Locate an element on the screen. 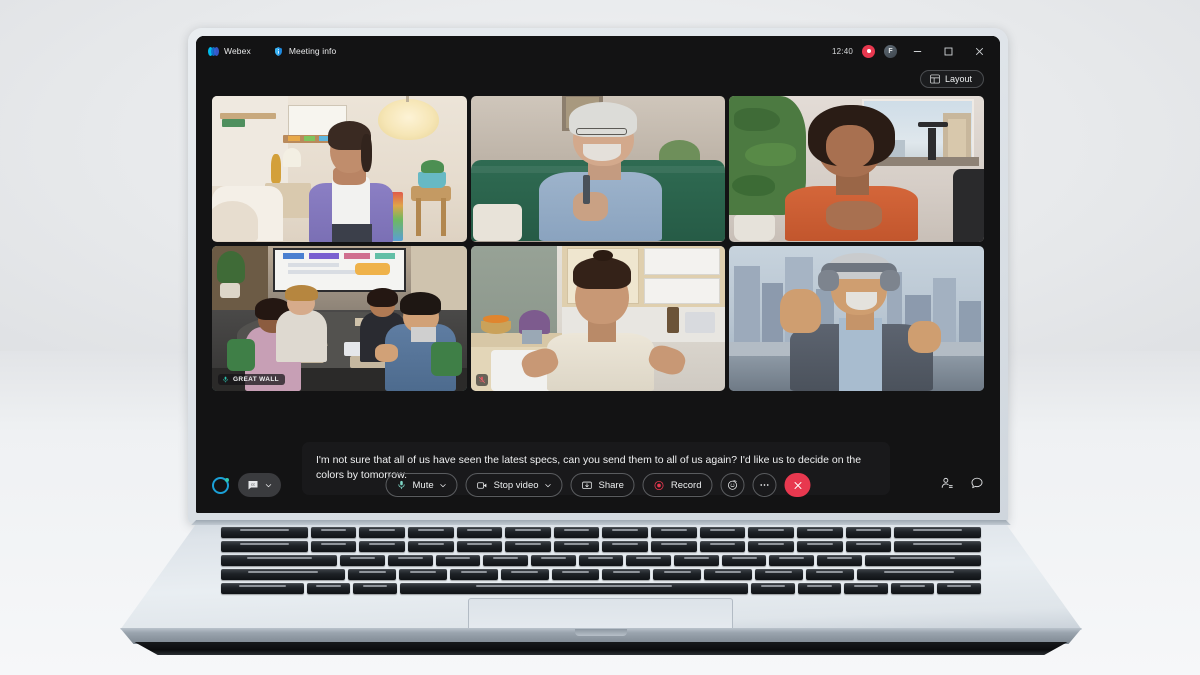  clock: 12:40 is located at coordinates (842, 51).